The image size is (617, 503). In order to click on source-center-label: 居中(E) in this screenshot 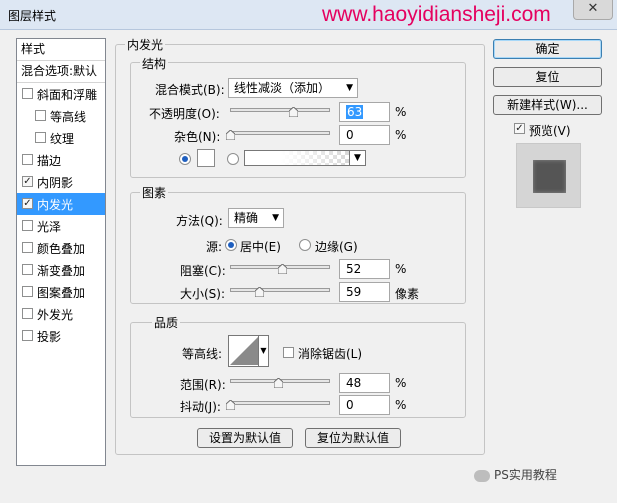, I will do `click(260, 247)`.